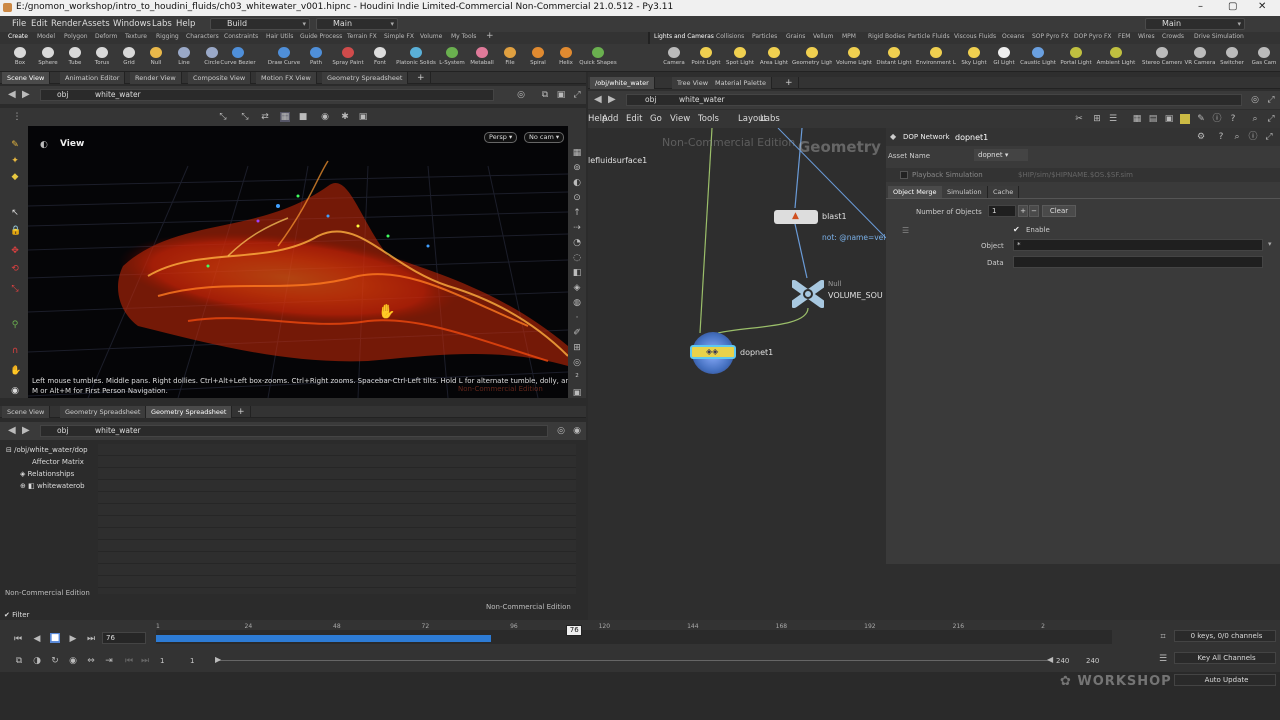 This screenshot has height=720, width=1280. Describe the element at coordinates (905, 230) in the screenshot. I see `multiparm-handle-icon: ☰` at that location.